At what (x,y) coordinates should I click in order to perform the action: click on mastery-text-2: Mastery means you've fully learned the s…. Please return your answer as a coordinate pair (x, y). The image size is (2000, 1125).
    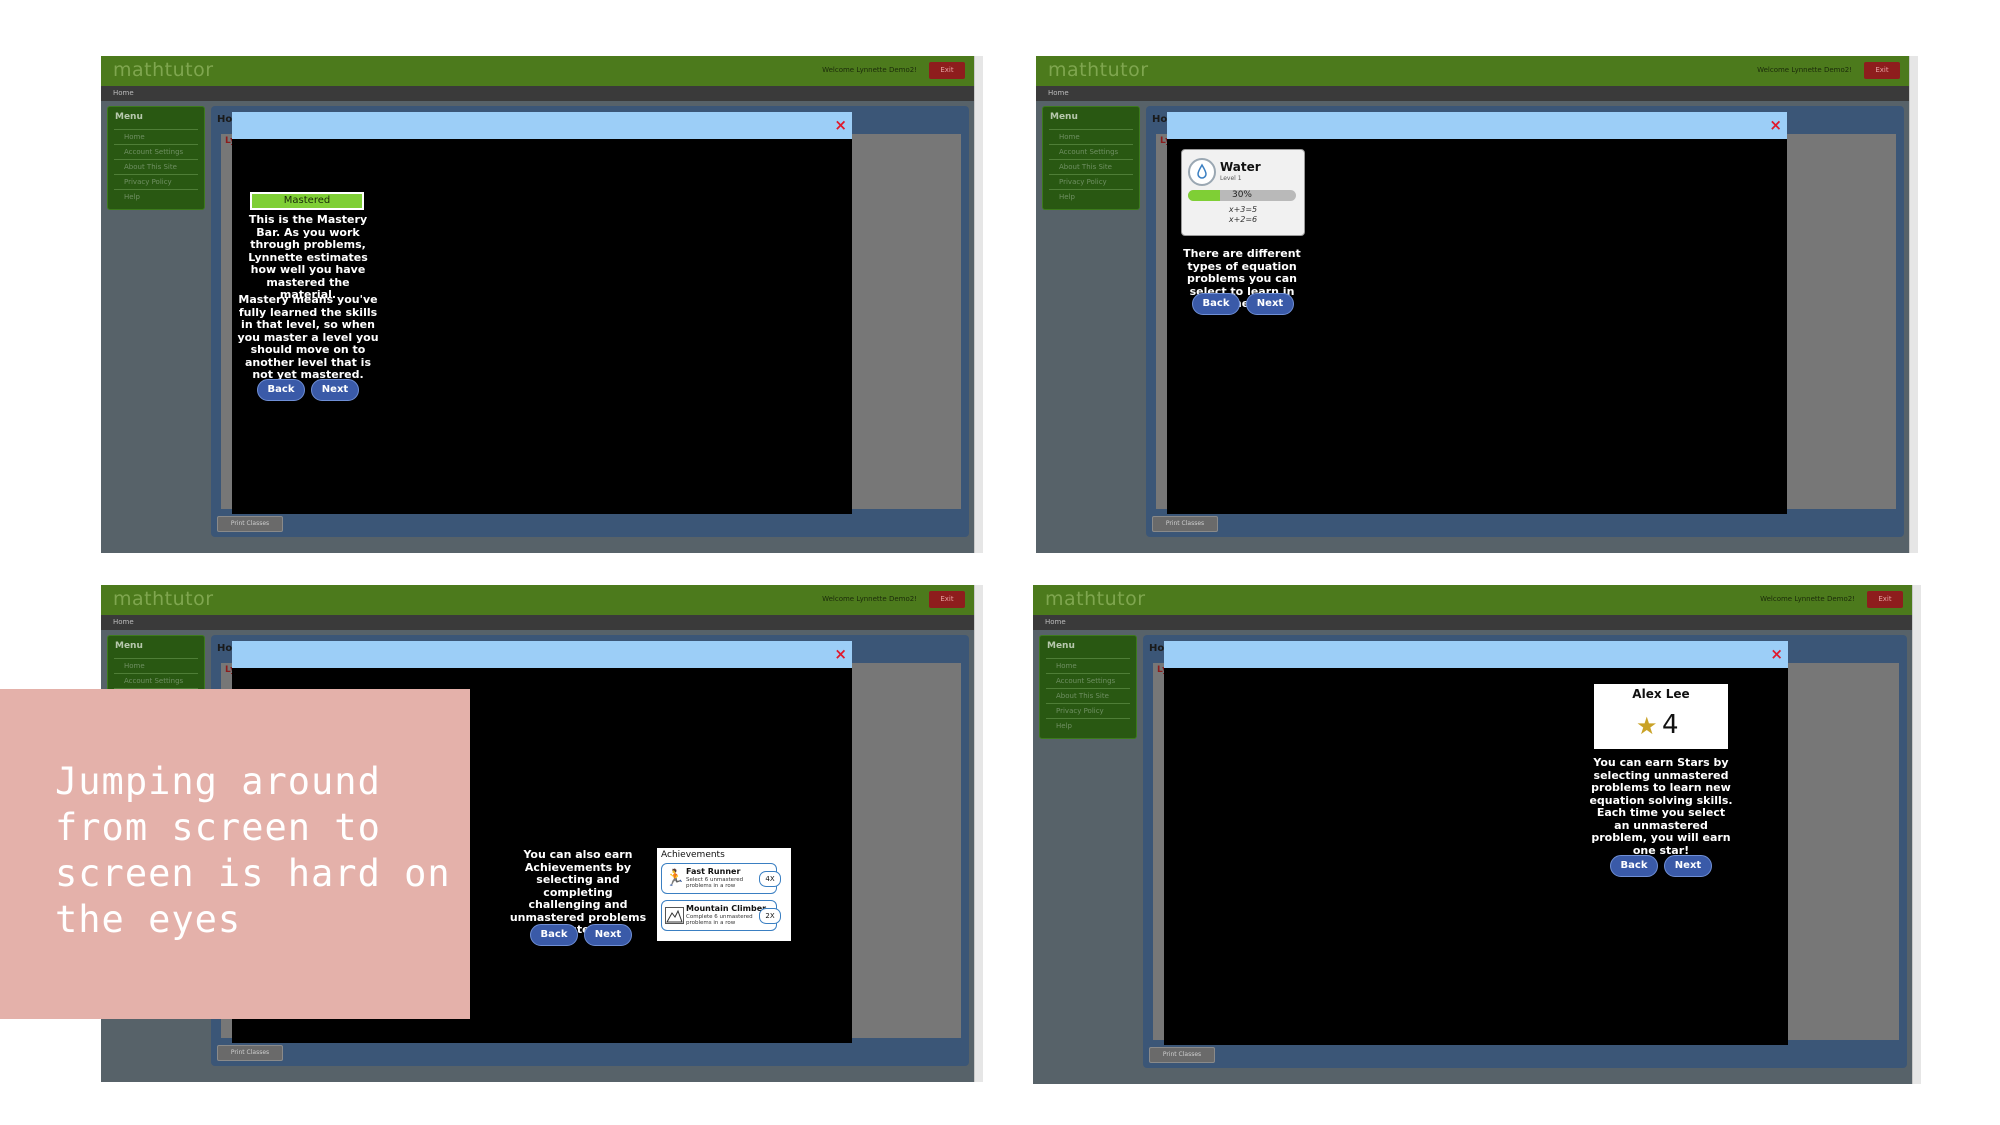
    Looking at the image, I should click on (308, 337).